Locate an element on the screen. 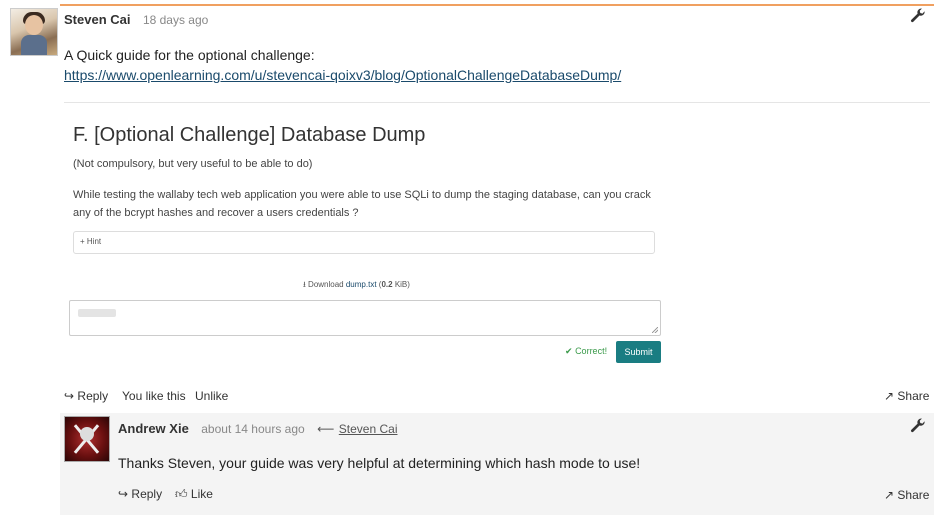  share-button: ↗ Share is located at coordinates (906, 396).